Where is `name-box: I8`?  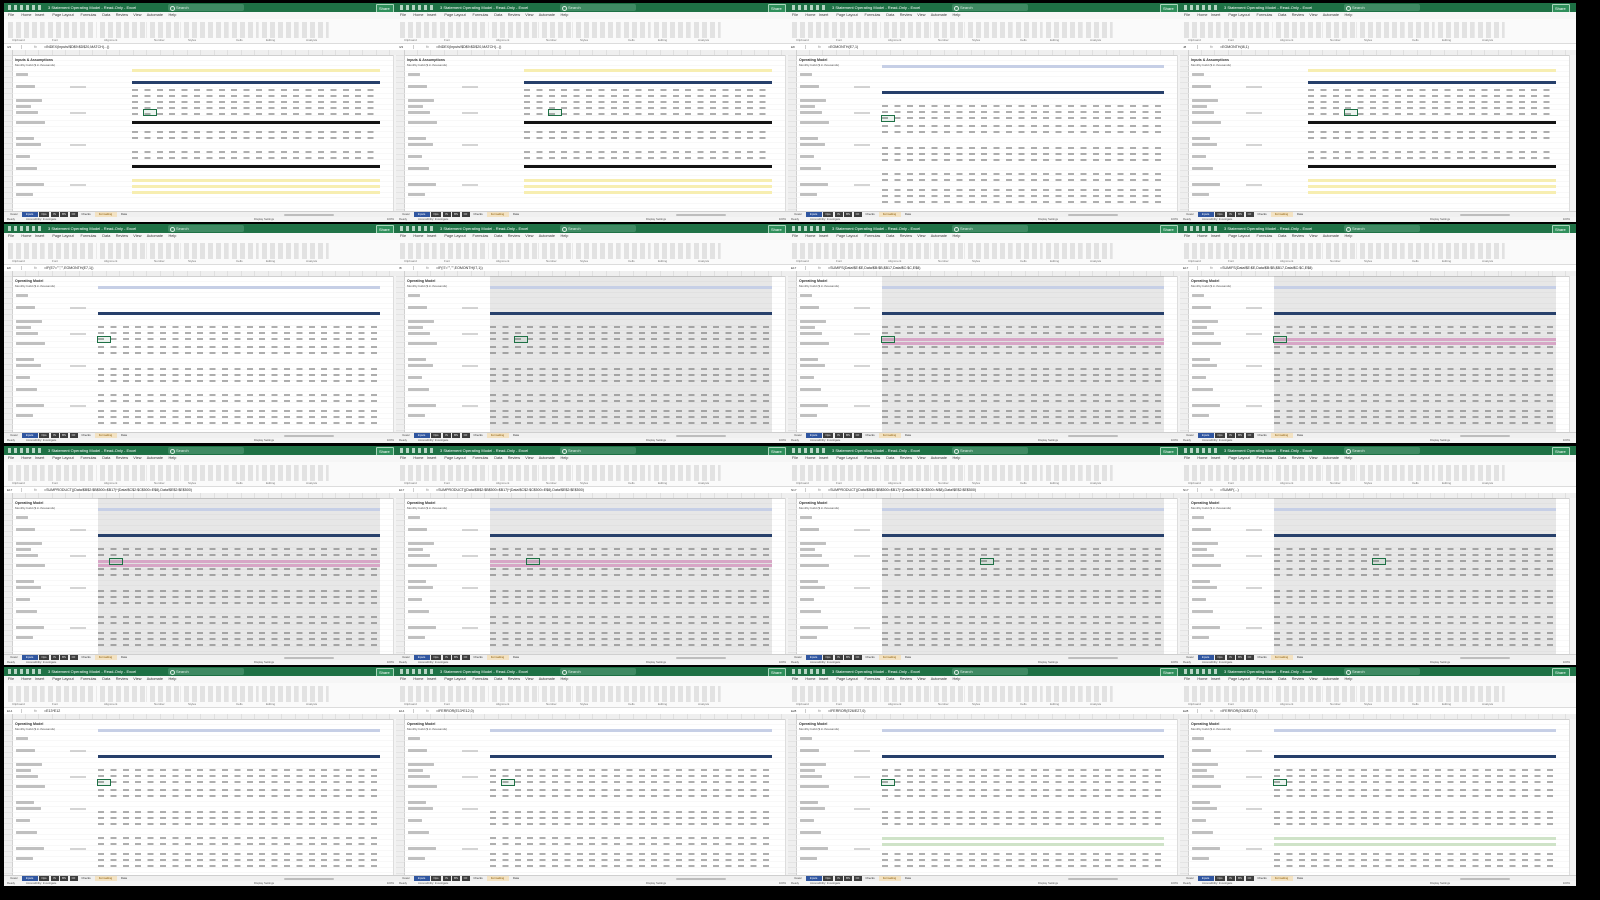
name-box: I8 is located at coordinates (406, 268).